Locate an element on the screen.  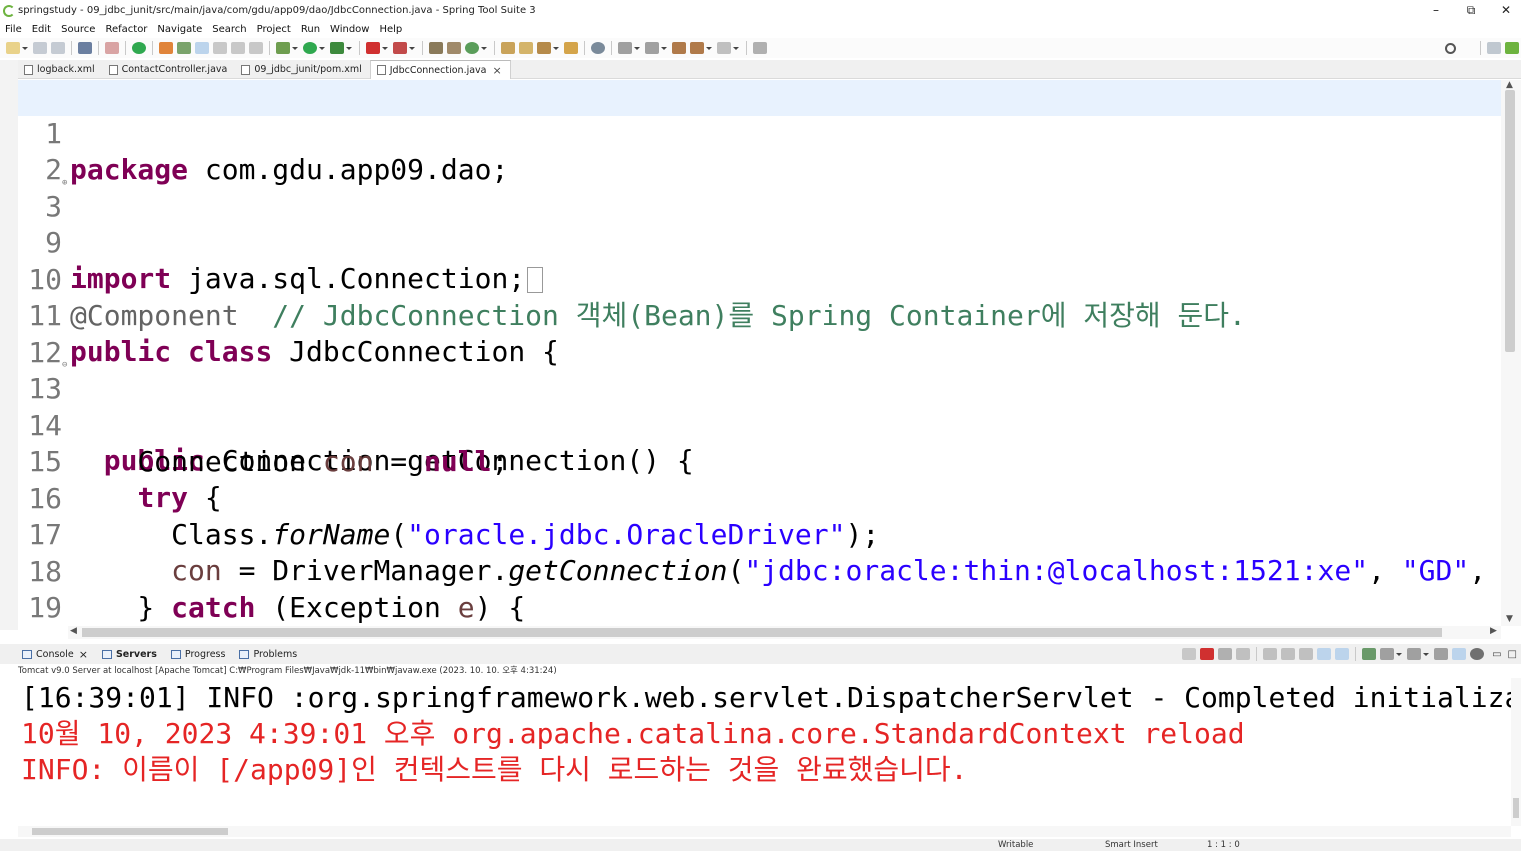
console-vertical-scrollbar is located at coordinates (1516, 752).